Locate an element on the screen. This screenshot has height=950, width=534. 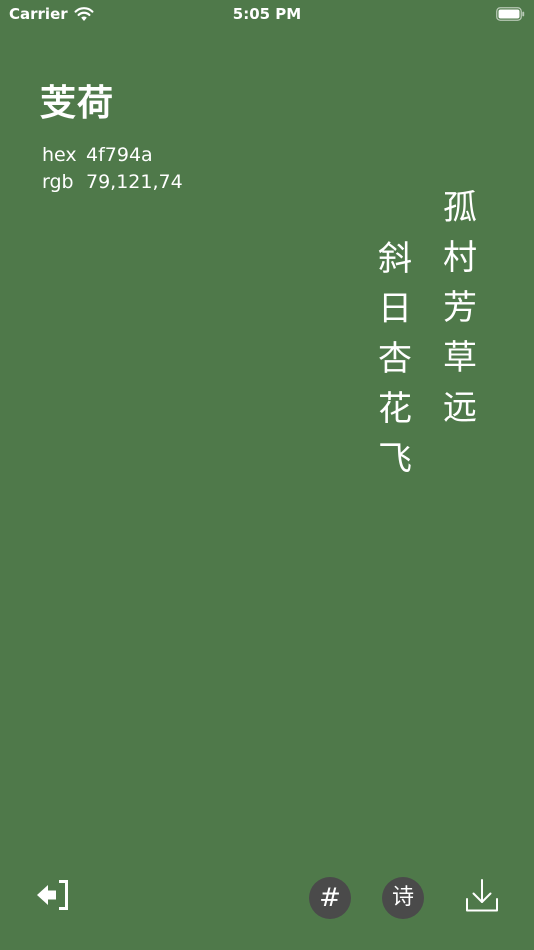
hex-row: hex 4f794a is located at coordinates (97, 155).